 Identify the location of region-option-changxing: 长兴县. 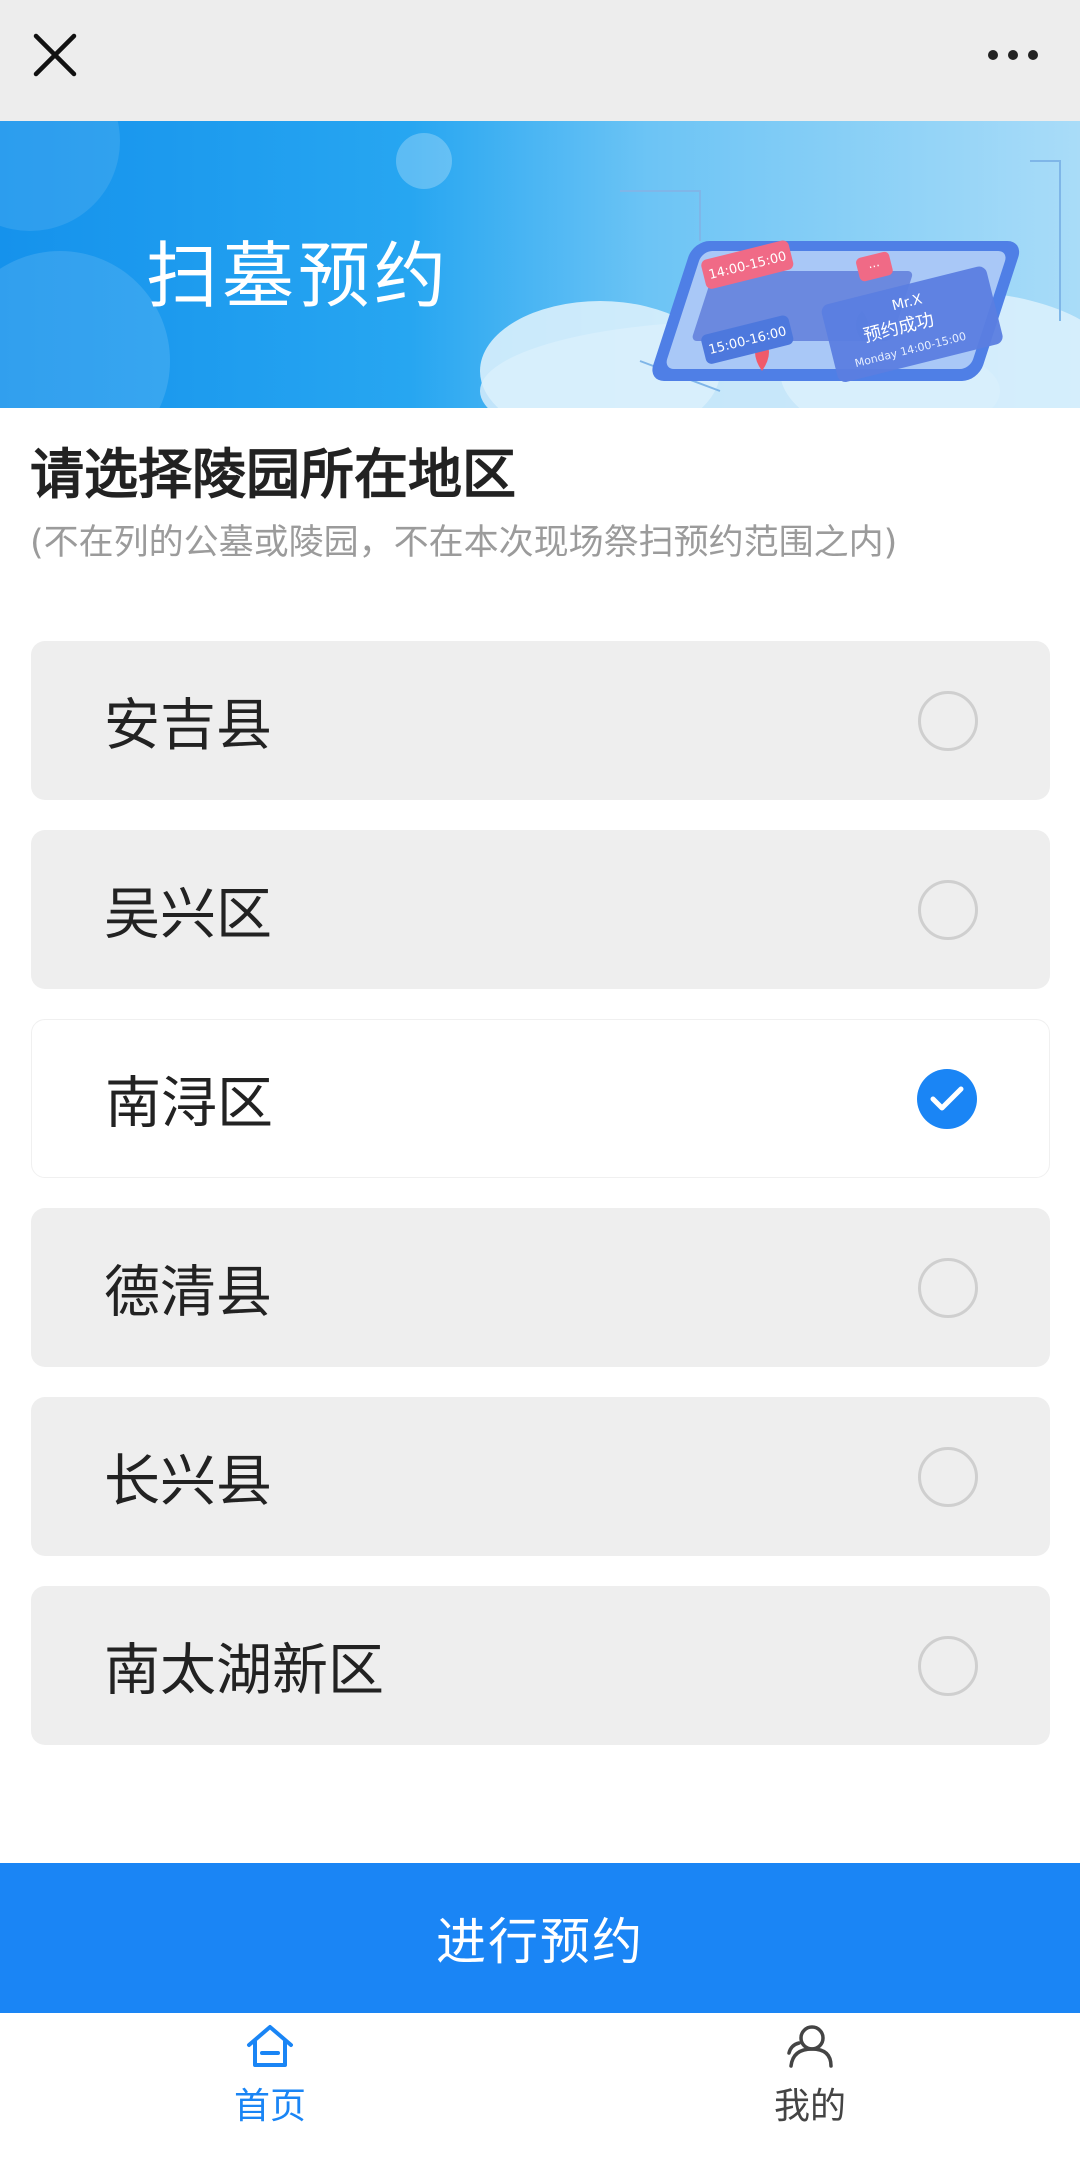
(540, 1476).